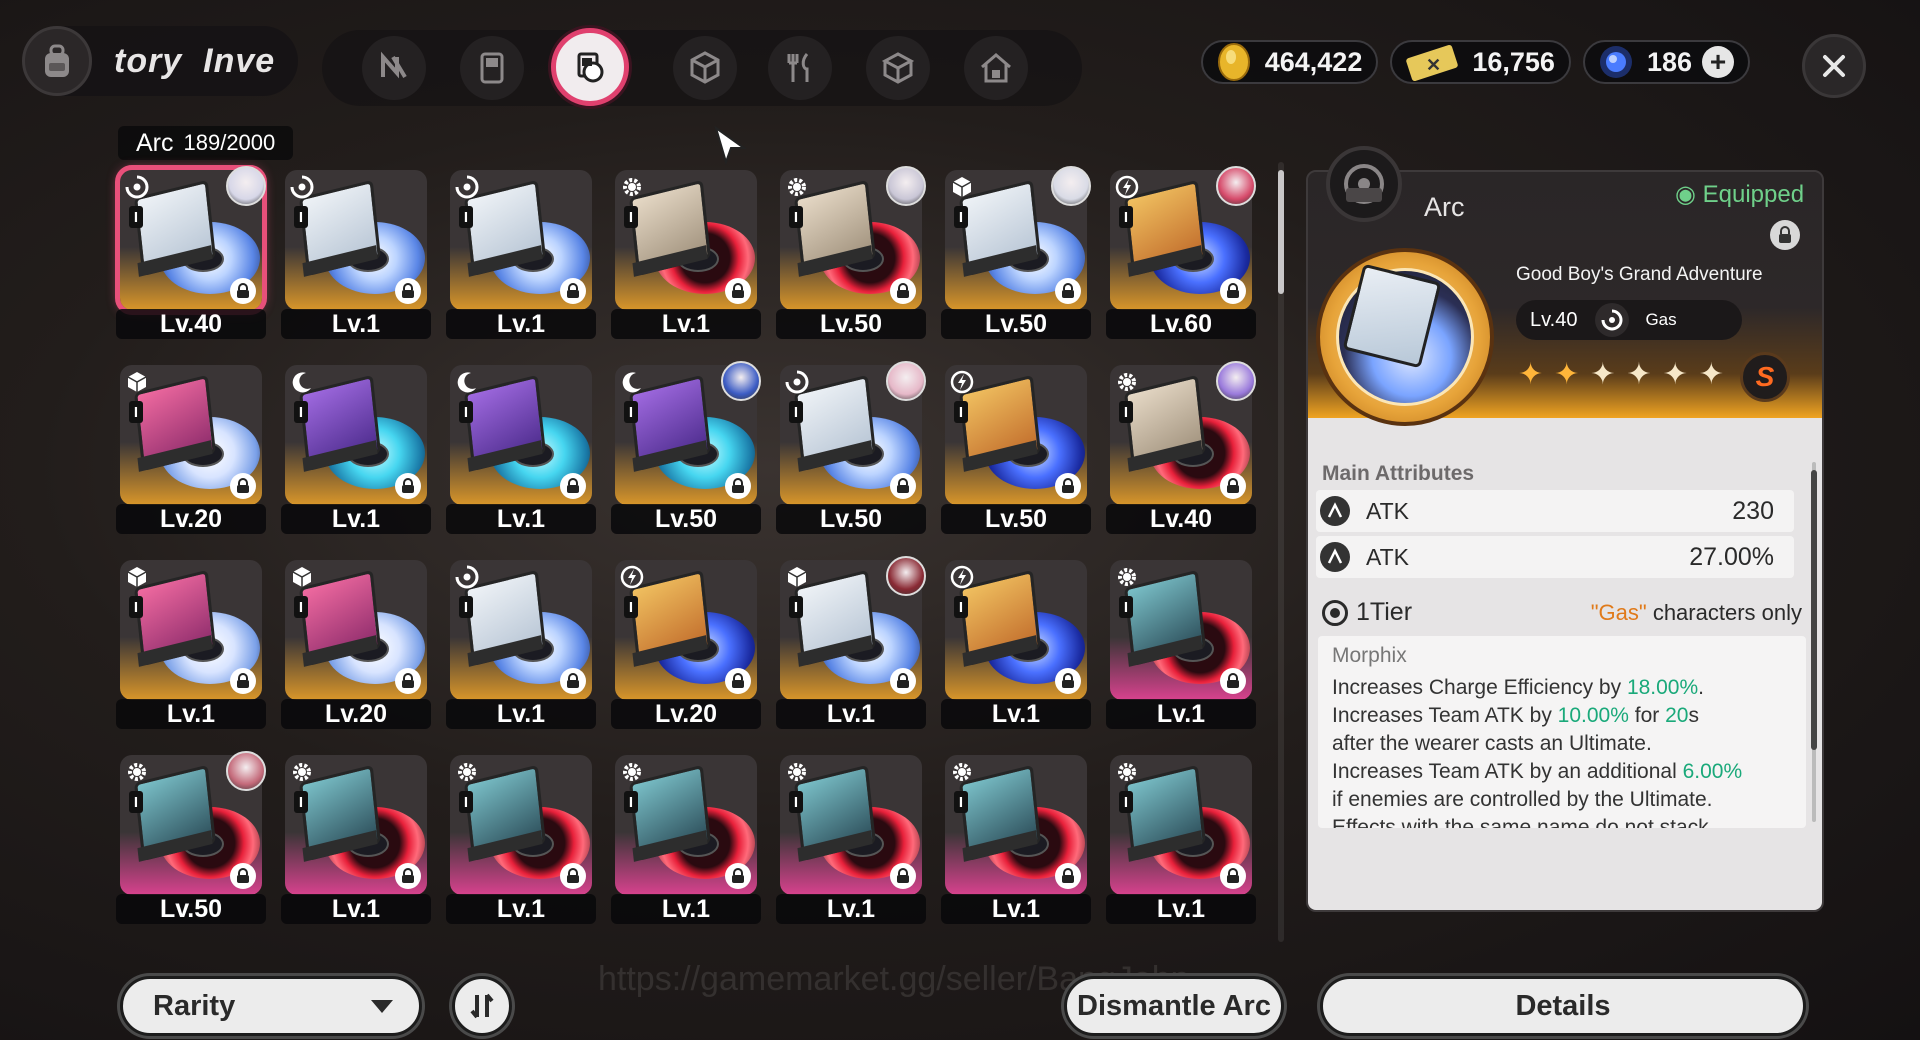 The image size is (1920, 1040). I want to click on dismantle-arc-button: Dismantle Arc, so click(1174, 1006).